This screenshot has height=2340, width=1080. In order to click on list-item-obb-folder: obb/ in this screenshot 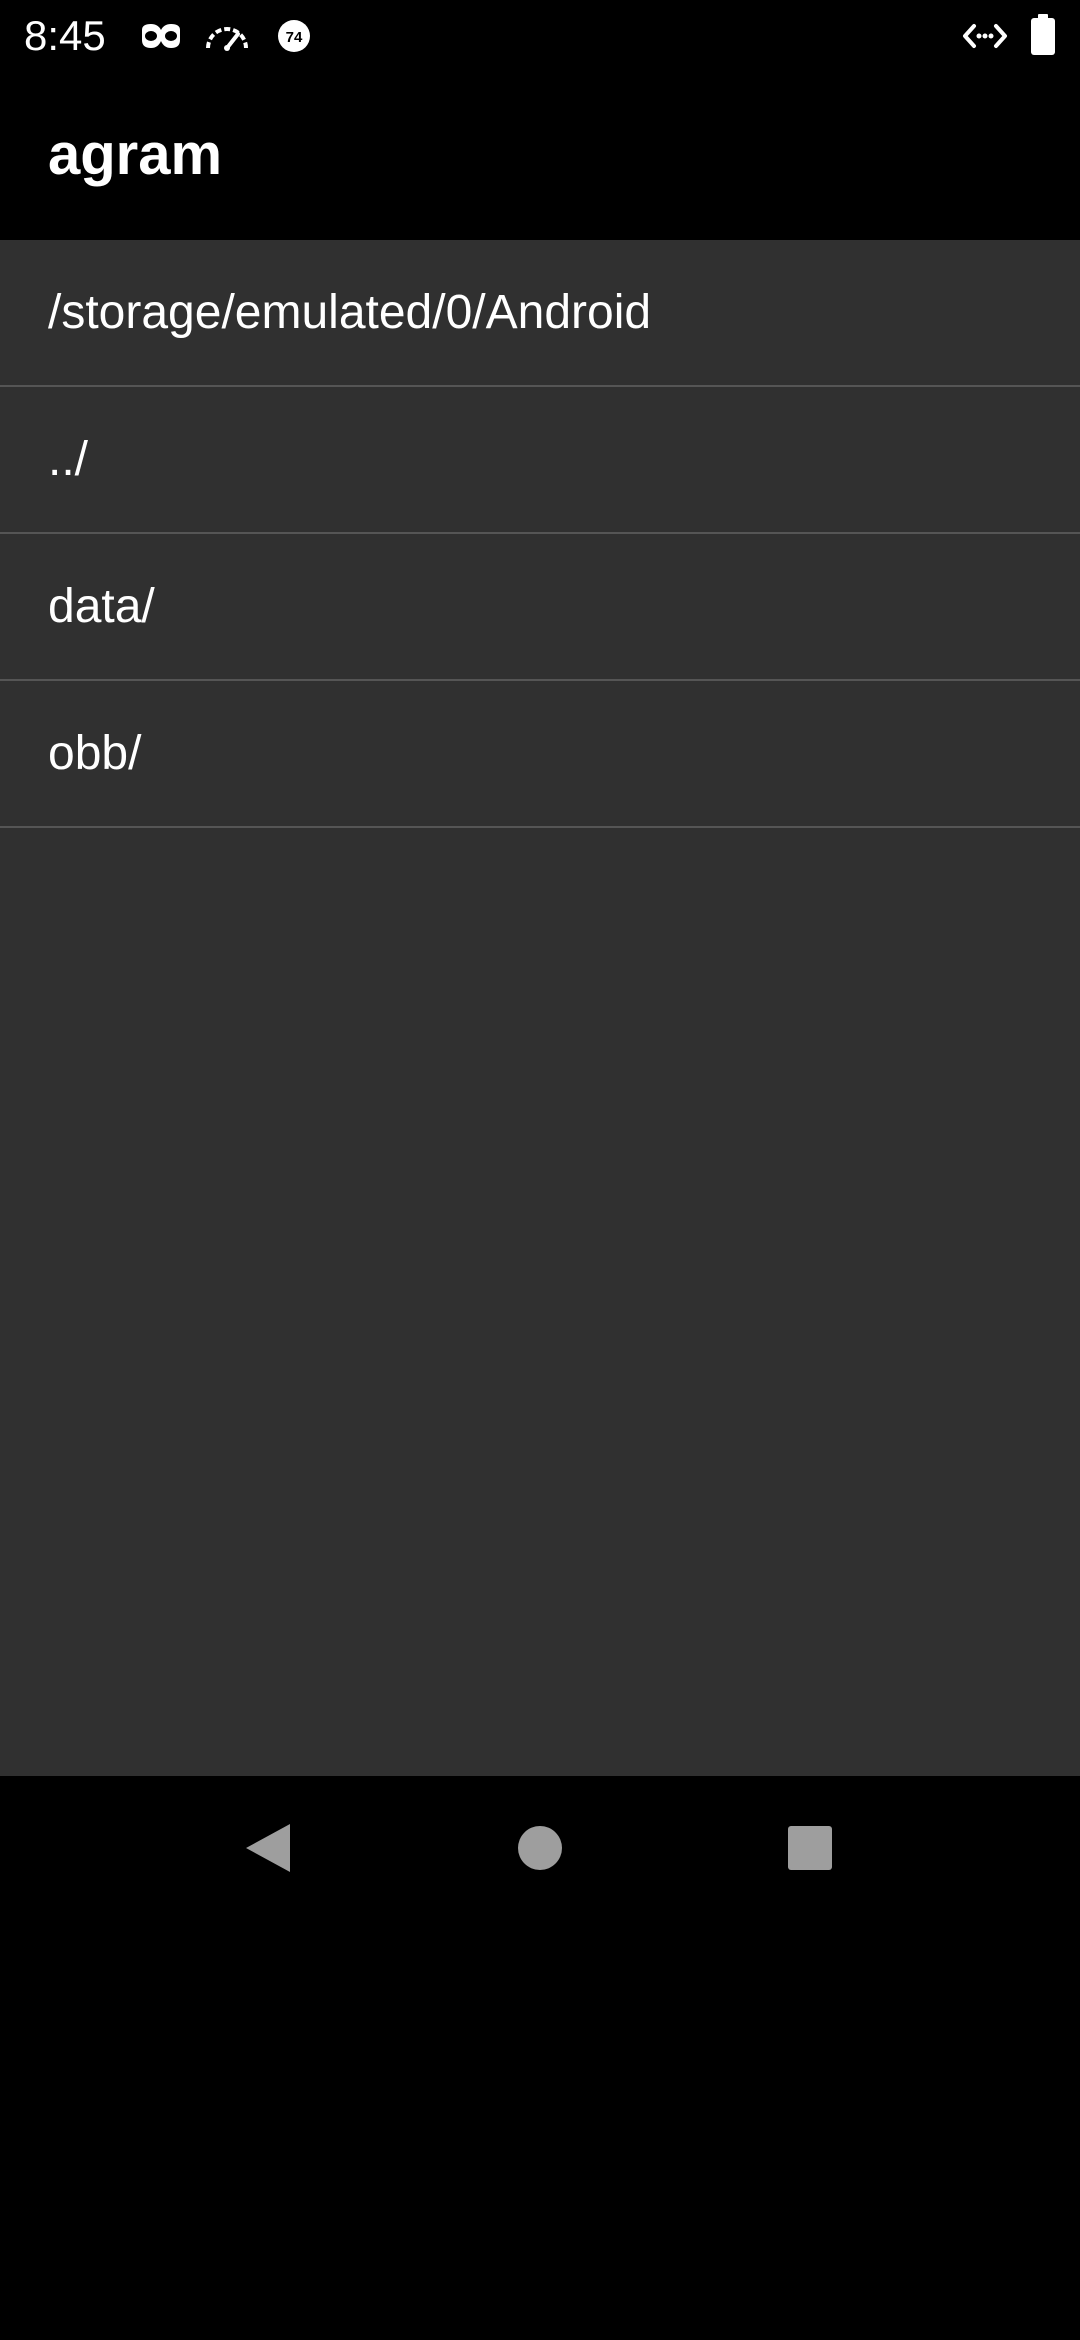, I will do `click(540, 754)`.